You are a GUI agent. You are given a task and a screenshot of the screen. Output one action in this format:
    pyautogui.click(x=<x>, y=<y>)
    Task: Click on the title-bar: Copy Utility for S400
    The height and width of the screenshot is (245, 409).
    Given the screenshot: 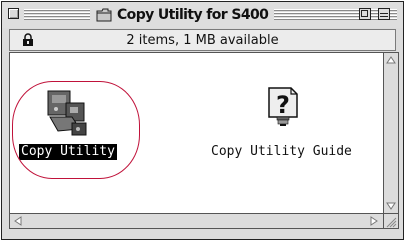 What is the action you would take?
    pyautogui.click(x=202, y=15)
    